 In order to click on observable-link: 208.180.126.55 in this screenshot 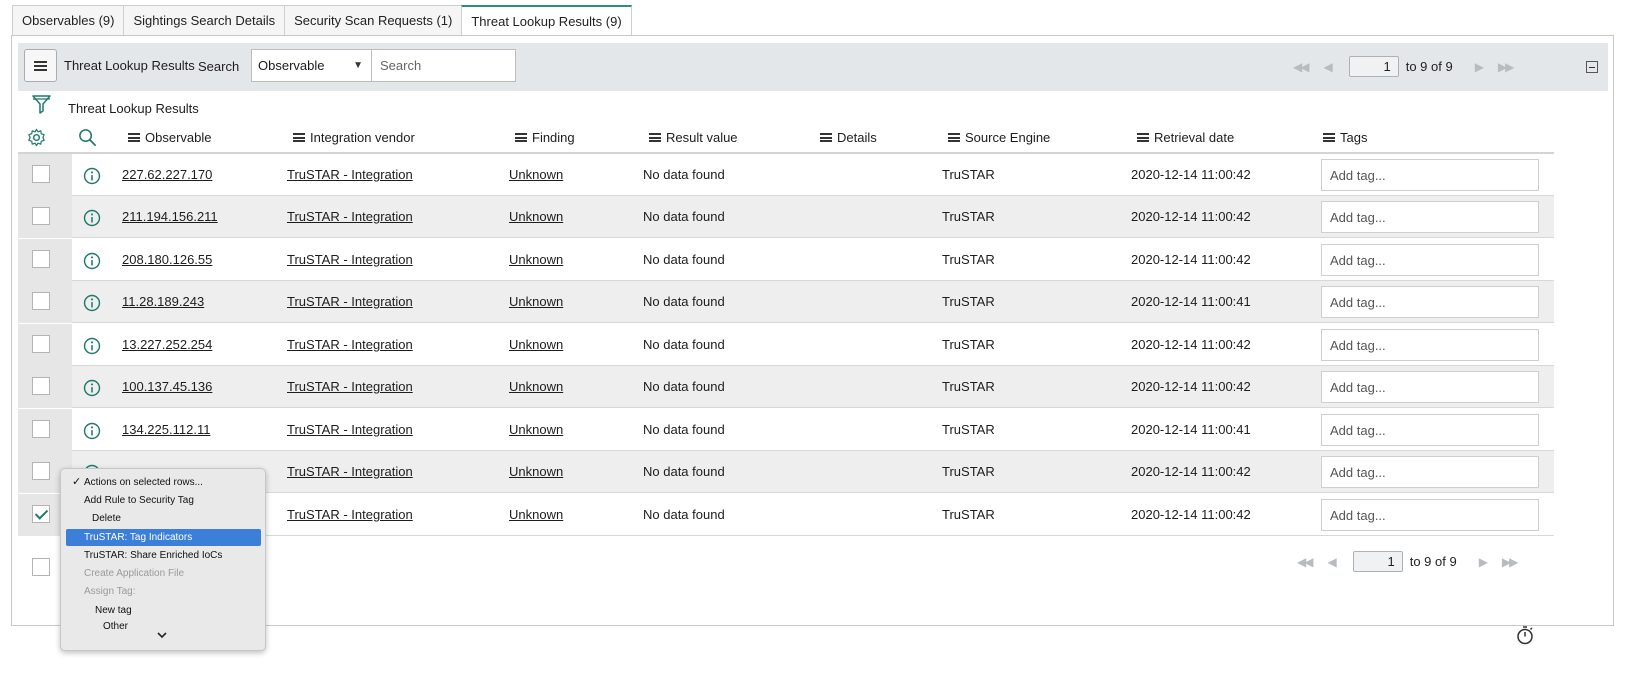, I will do `click(167, 259)`.